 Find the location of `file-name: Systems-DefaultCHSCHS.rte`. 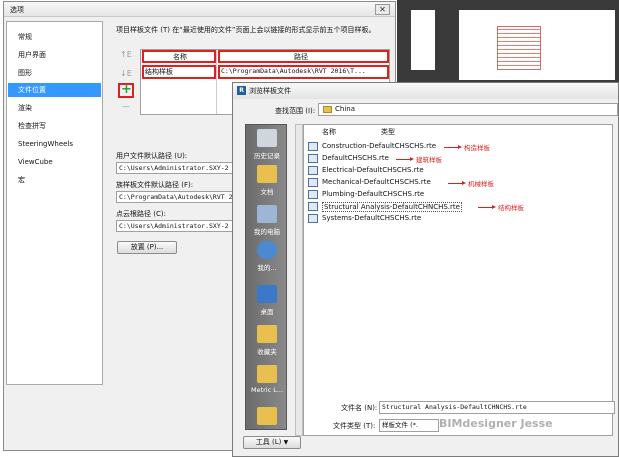

file-name: Systems-DefaultCHSCHS.rte is located at coordinates (372, 218).